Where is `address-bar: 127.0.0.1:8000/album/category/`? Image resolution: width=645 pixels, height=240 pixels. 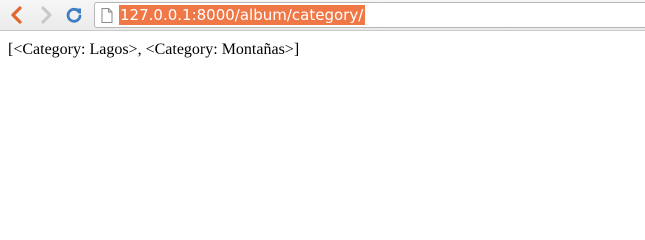 address-bar: 127.0.0.1:8000/album/category/ is located at coordinates (369, 15).